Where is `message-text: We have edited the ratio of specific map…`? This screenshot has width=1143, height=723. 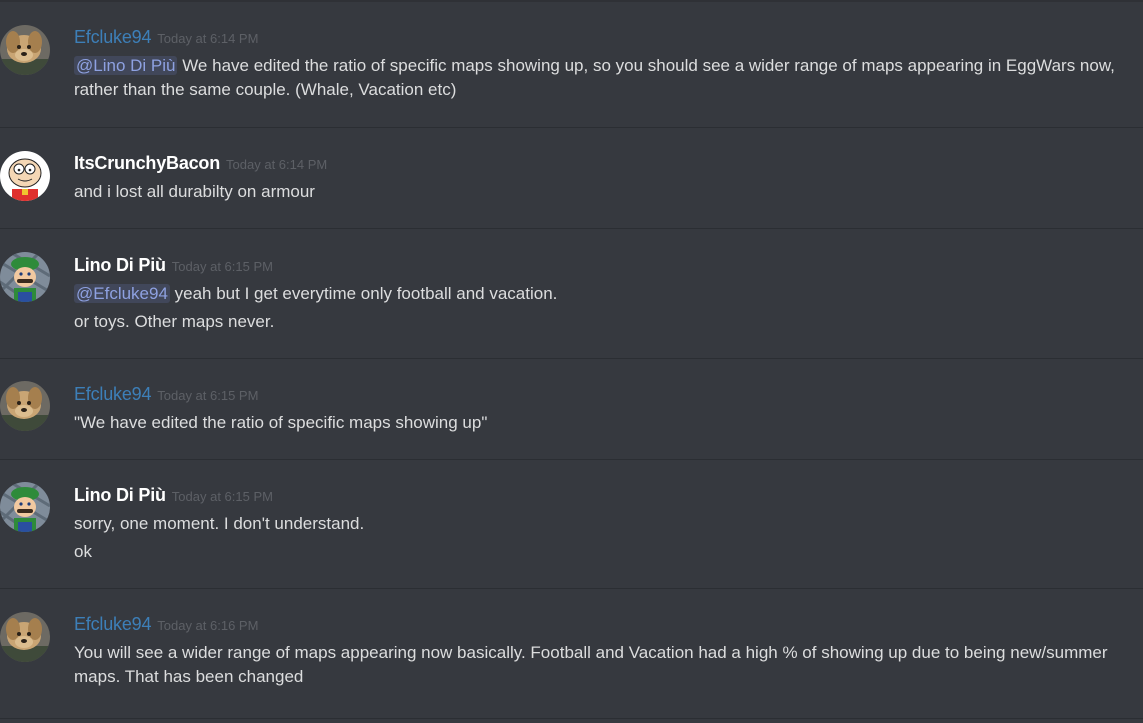 message-text: We have edited the ratio of specific map… is located at coordinates (646, 65).